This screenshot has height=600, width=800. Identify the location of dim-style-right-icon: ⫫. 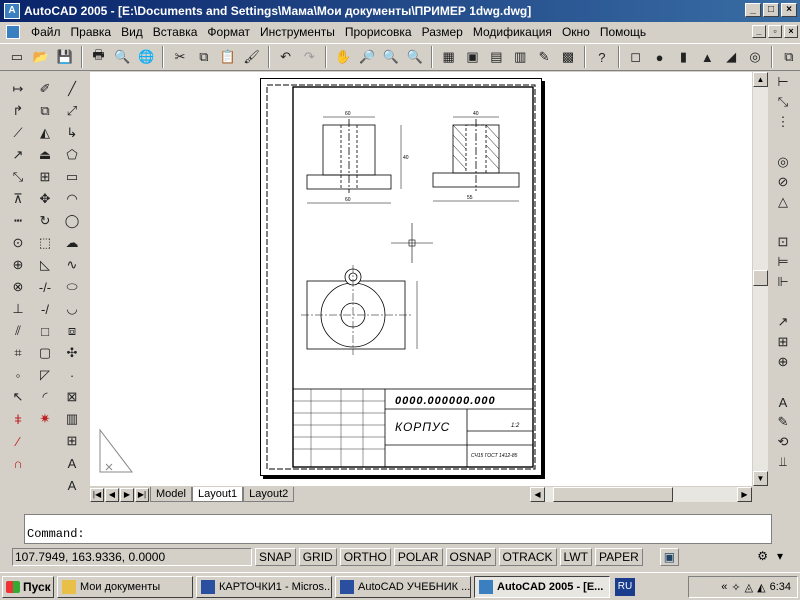
(783, 462).